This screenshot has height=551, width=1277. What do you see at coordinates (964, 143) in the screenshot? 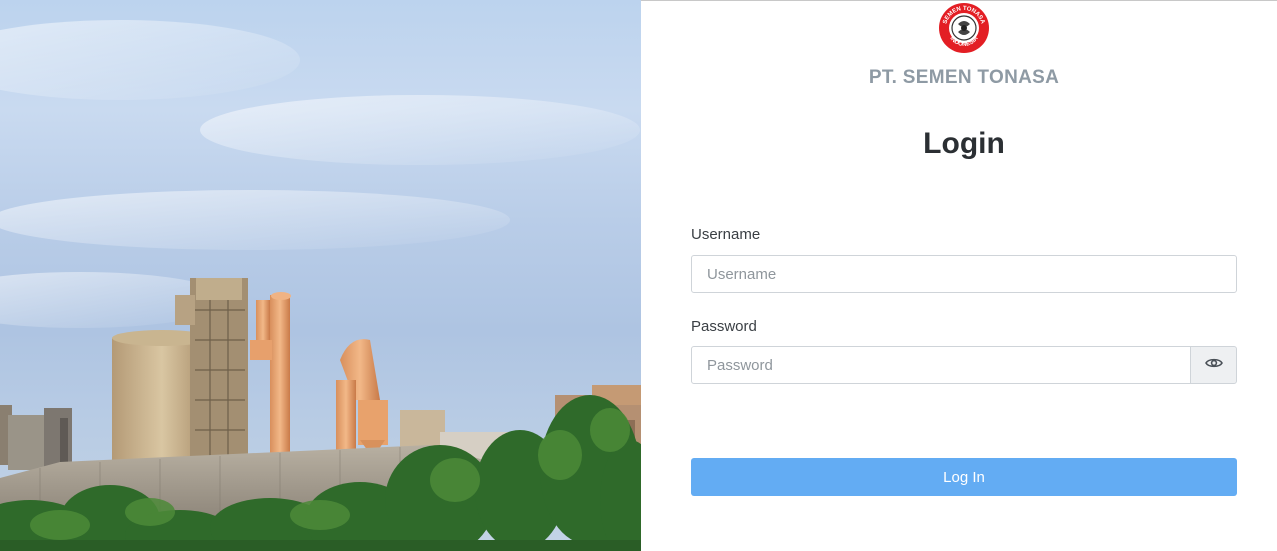
I see `page-title: Login` at bounding box center [964, 143].